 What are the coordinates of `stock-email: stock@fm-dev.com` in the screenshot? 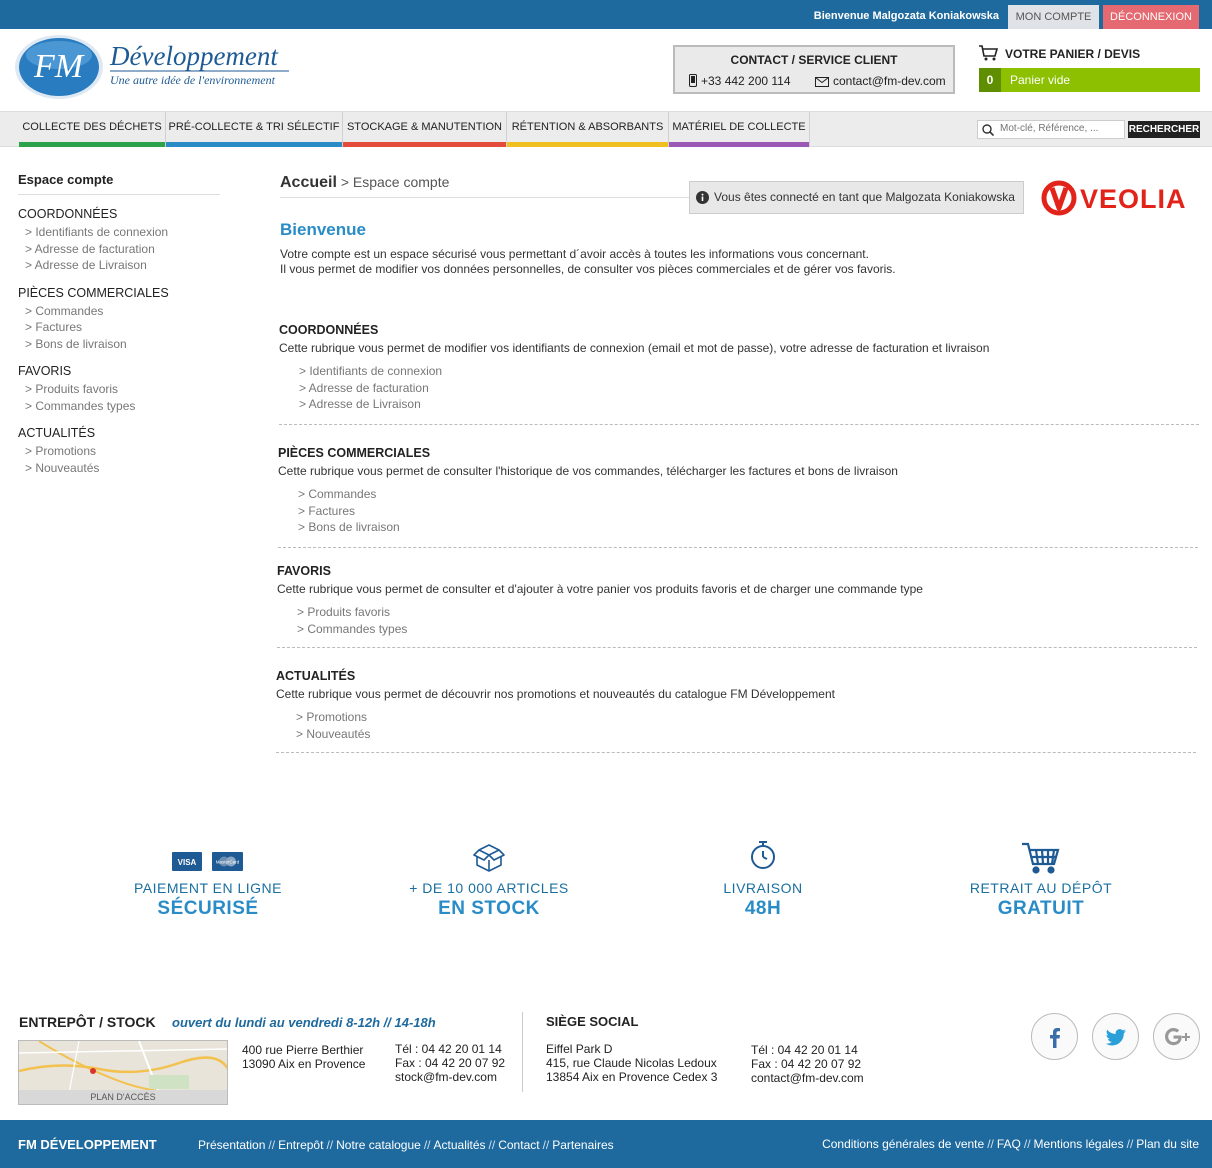 It's located at (450, 1077).